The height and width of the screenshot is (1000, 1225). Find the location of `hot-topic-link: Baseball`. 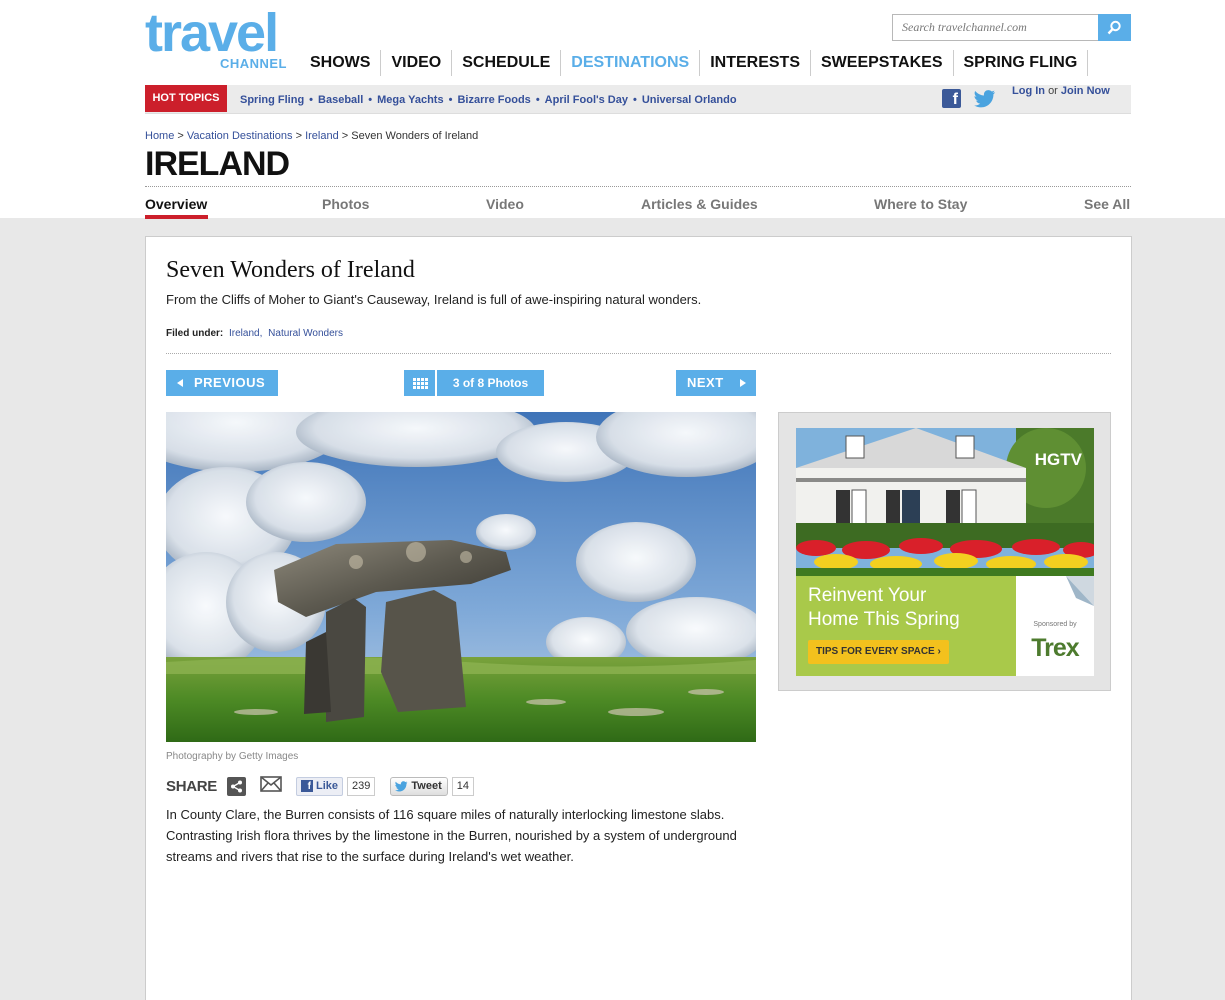

hot-topic-link: Baseball is located at coordinates (340, 100).